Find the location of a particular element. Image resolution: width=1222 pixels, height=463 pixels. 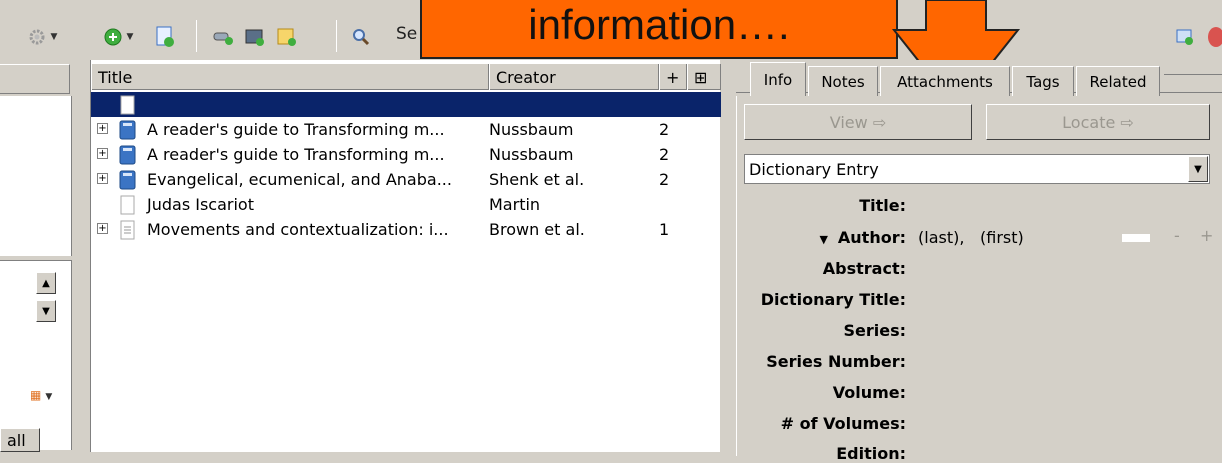

field-series-number-label: Series Number: is located at coordinates (836, 361).